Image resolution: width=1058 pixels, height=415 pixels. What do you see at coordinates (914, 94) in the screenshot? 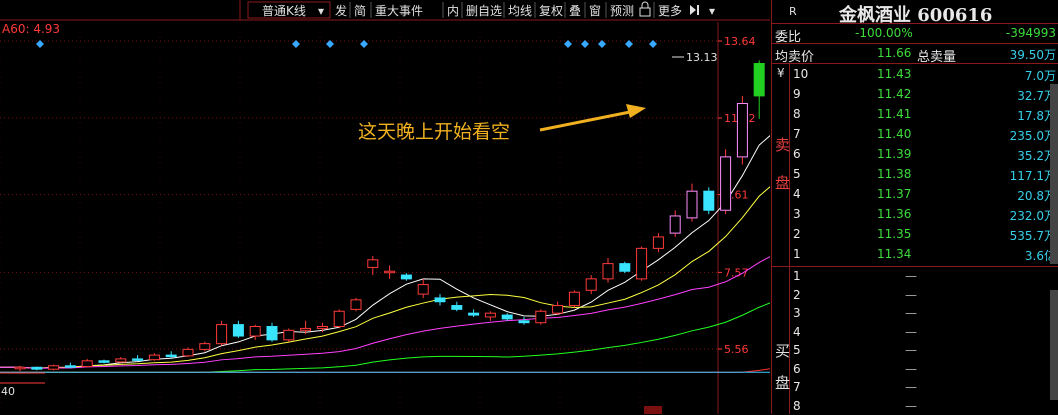
I see `sell-row: 9 11.42 32.7万` at bounding box center [914, 94].